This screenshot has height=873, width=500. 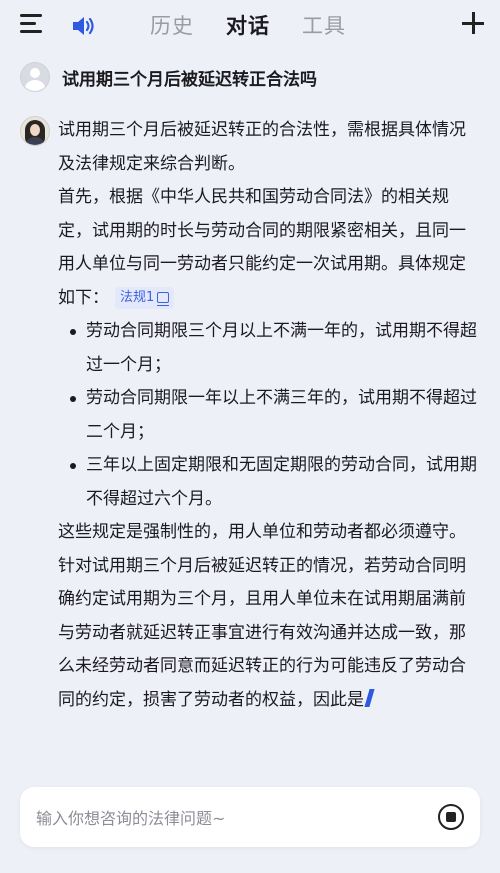 I want to click on top-bar: 历史 对话 工具, so click(x=250, y=26).